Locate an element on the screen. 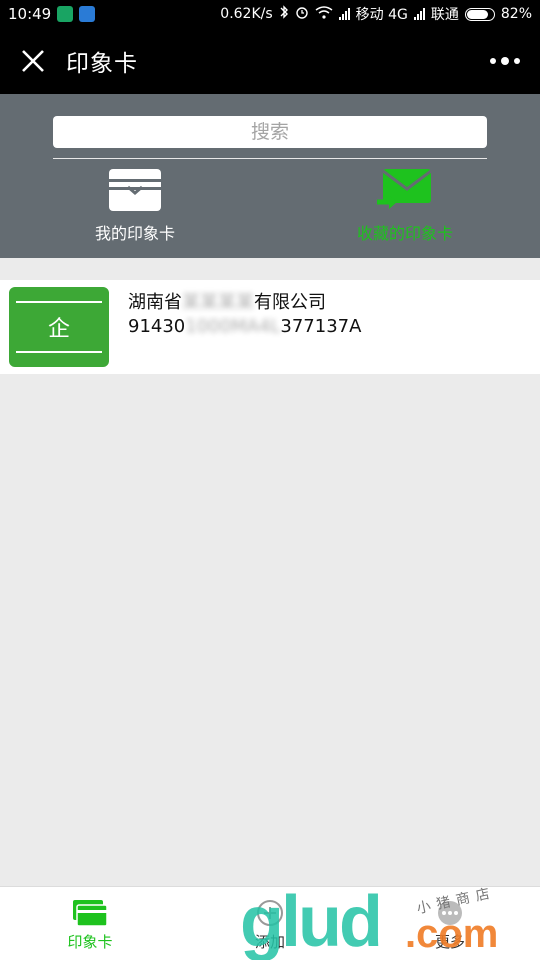  page-title: 印象卡 is located at coordinates (102, 64).